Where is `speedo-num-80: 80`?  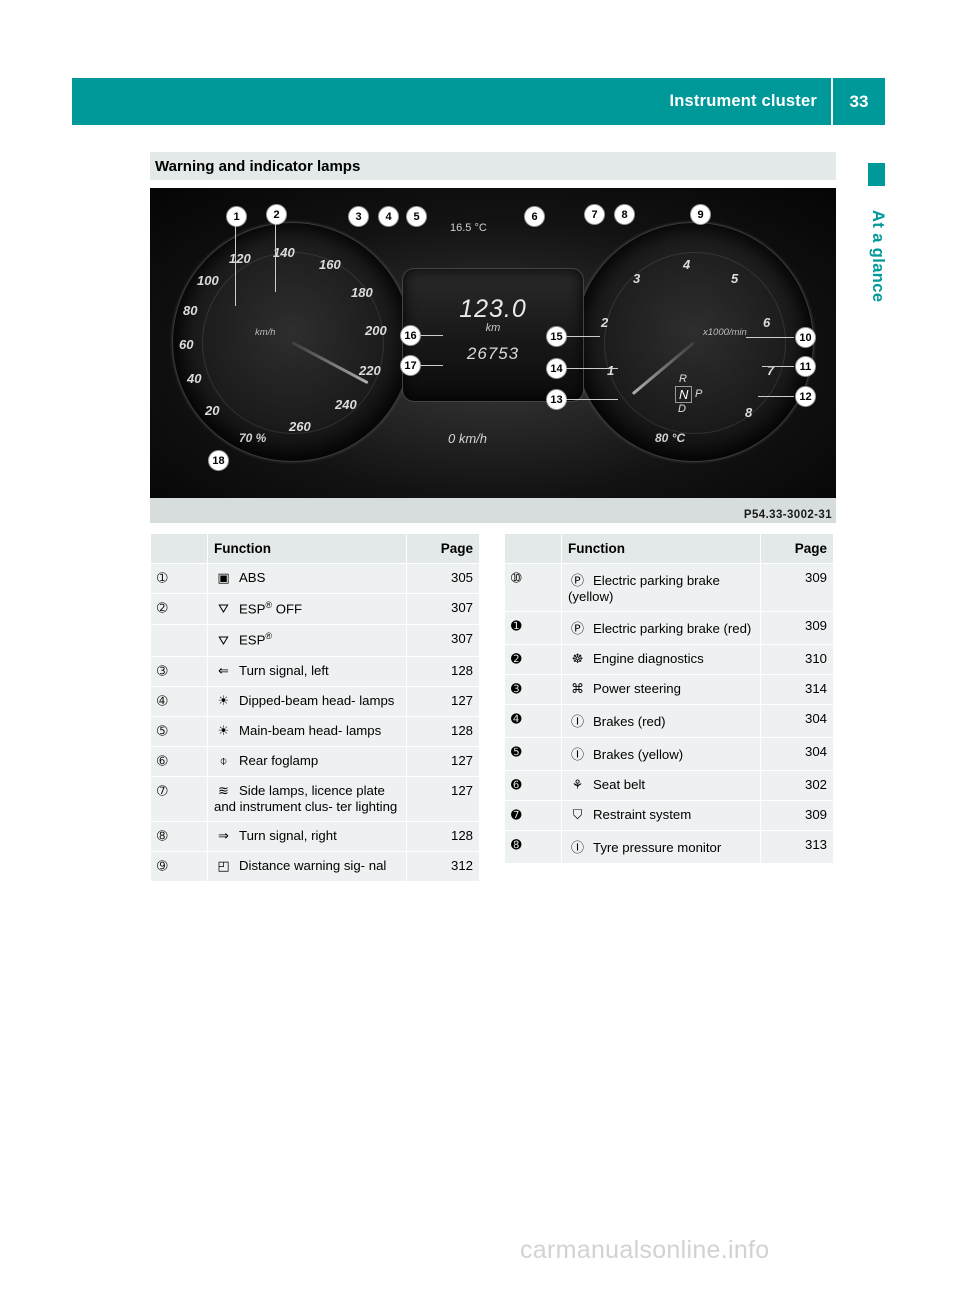
speedo-num-80: 80 is located at coordinates (190, 310).